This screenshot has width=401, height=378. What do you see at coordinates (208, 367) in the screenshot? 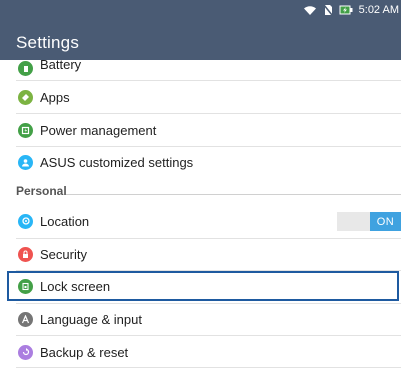
I see `divider` at bounding box center [208, 367].